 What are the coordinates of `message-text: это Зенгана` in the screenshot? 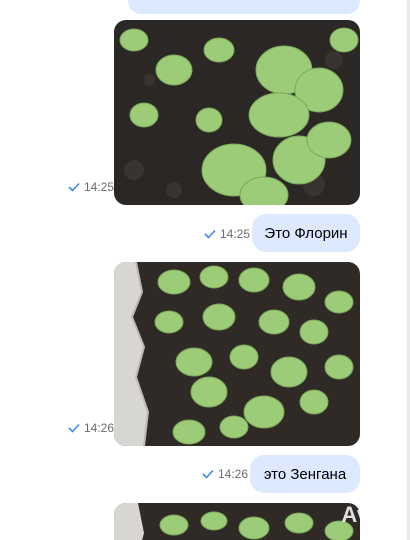 It's located at (305, 474).